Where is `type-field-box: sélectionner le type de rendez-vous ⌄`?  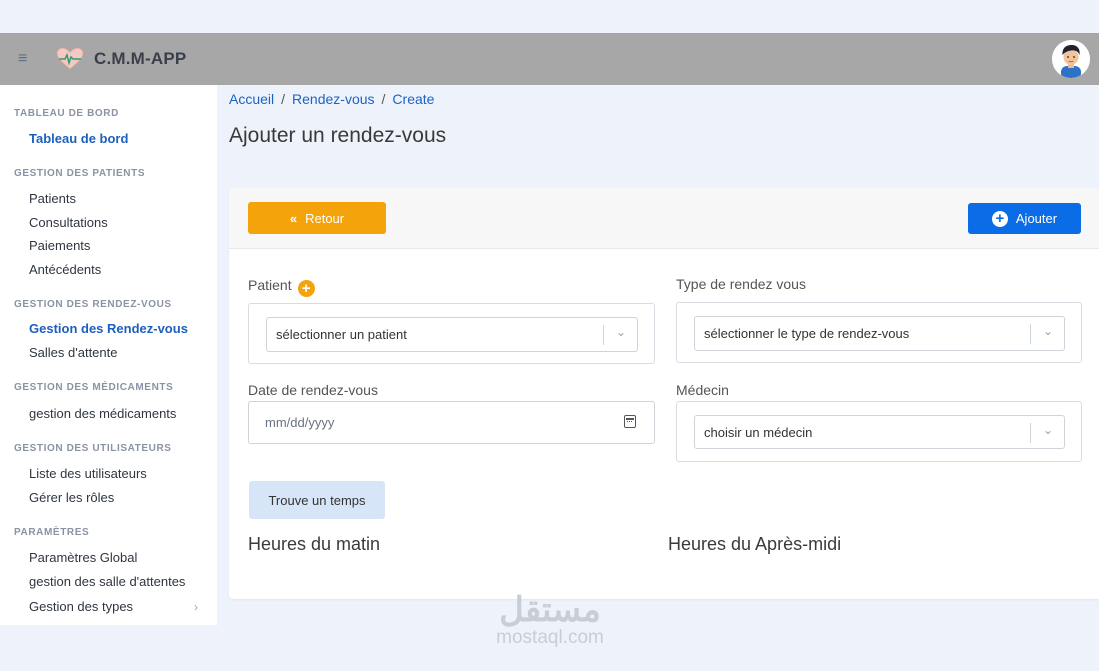 type-field-box: sélectionner le type de rendez-vous ⌄ is located at coordinates (879, 332).